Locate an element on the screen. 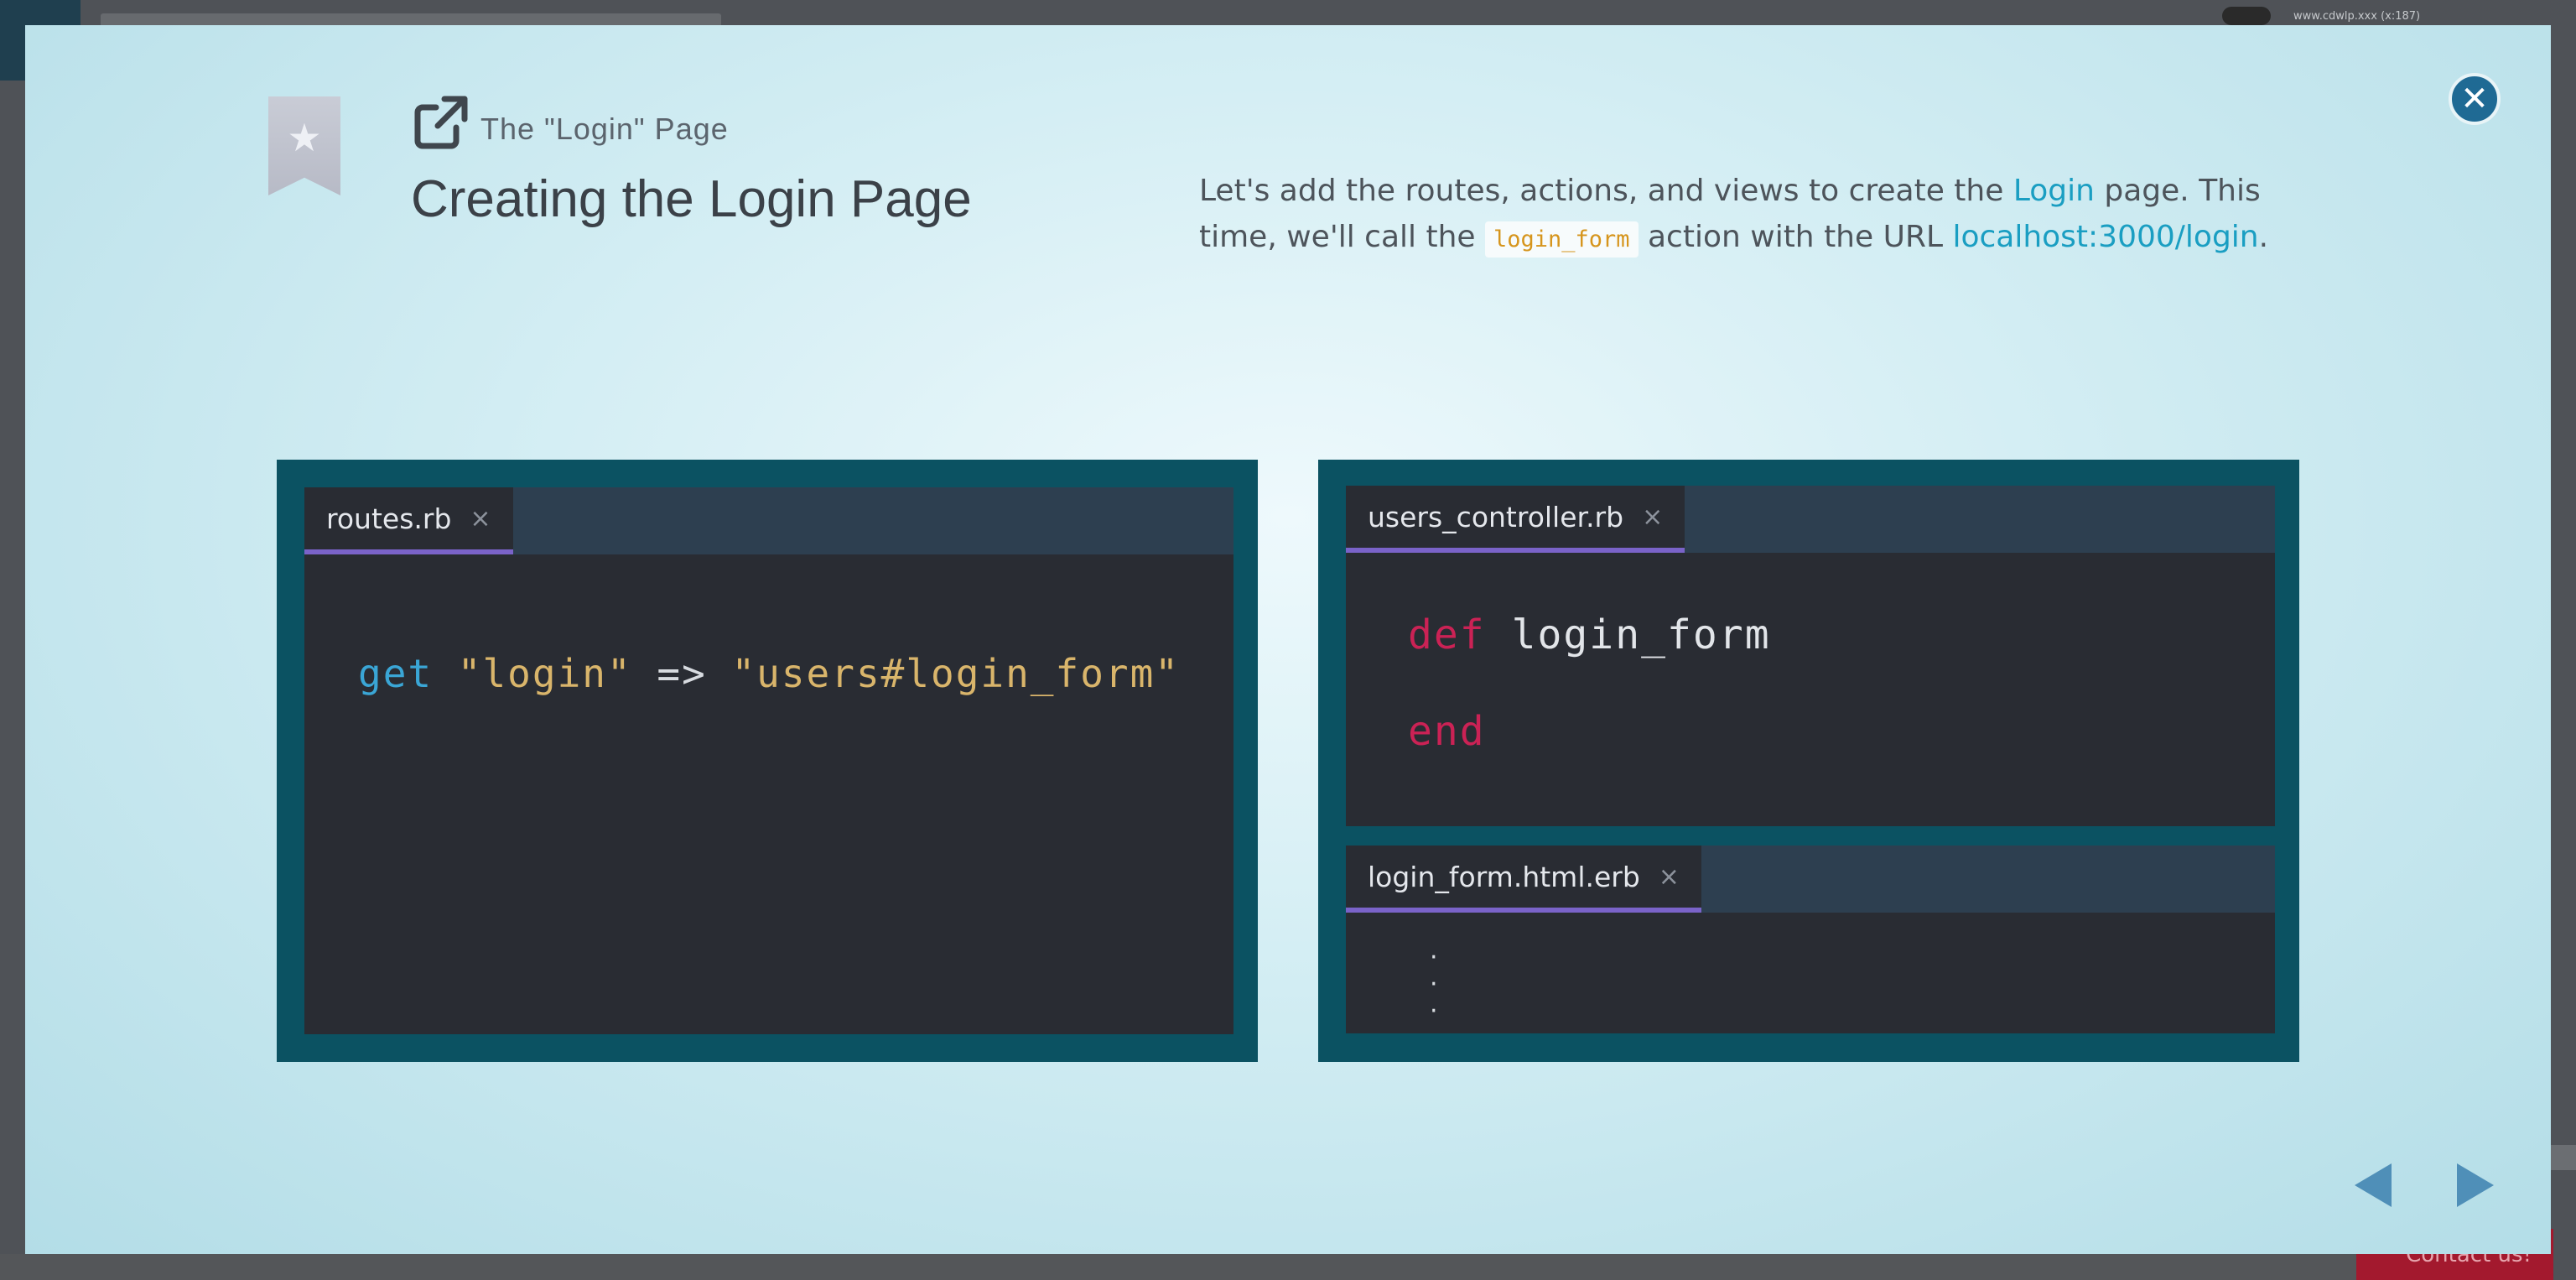  tab-label: users_controller.rb is located at coordinates (1496, 516).